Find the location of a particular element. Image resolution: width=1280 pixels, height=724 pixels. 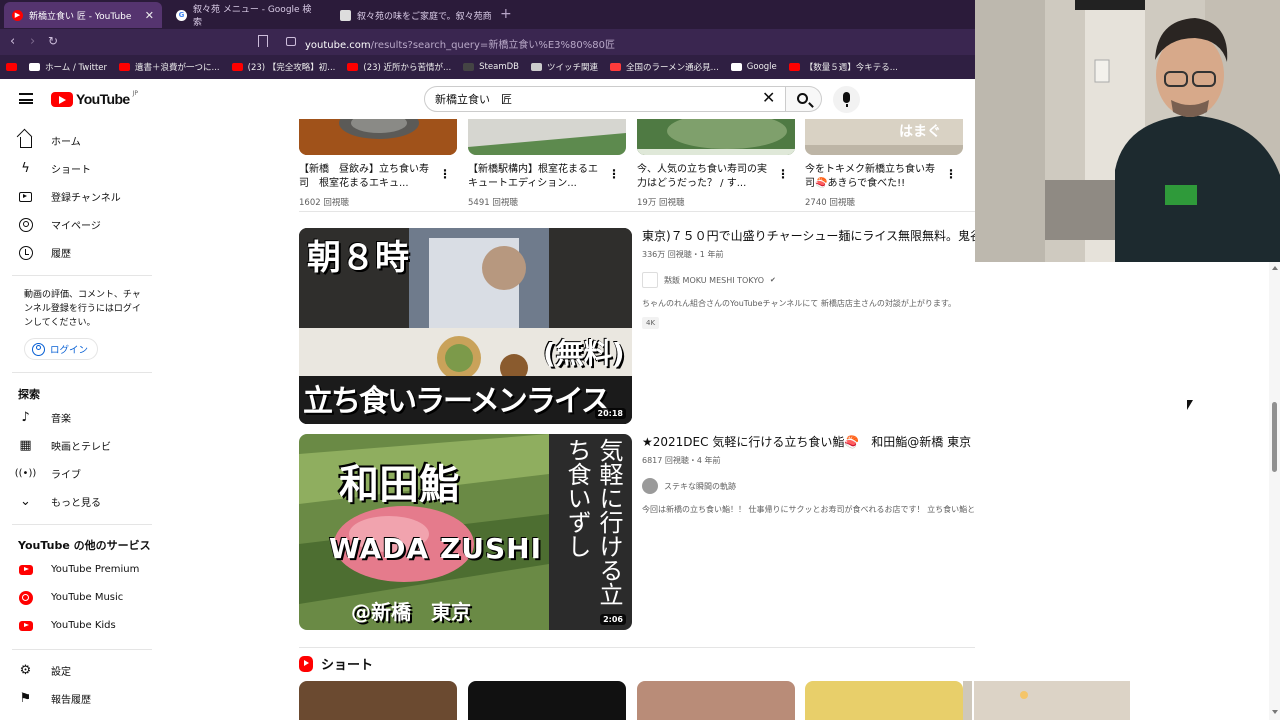

login-button: ログイン is located at coordinates (61, 349).